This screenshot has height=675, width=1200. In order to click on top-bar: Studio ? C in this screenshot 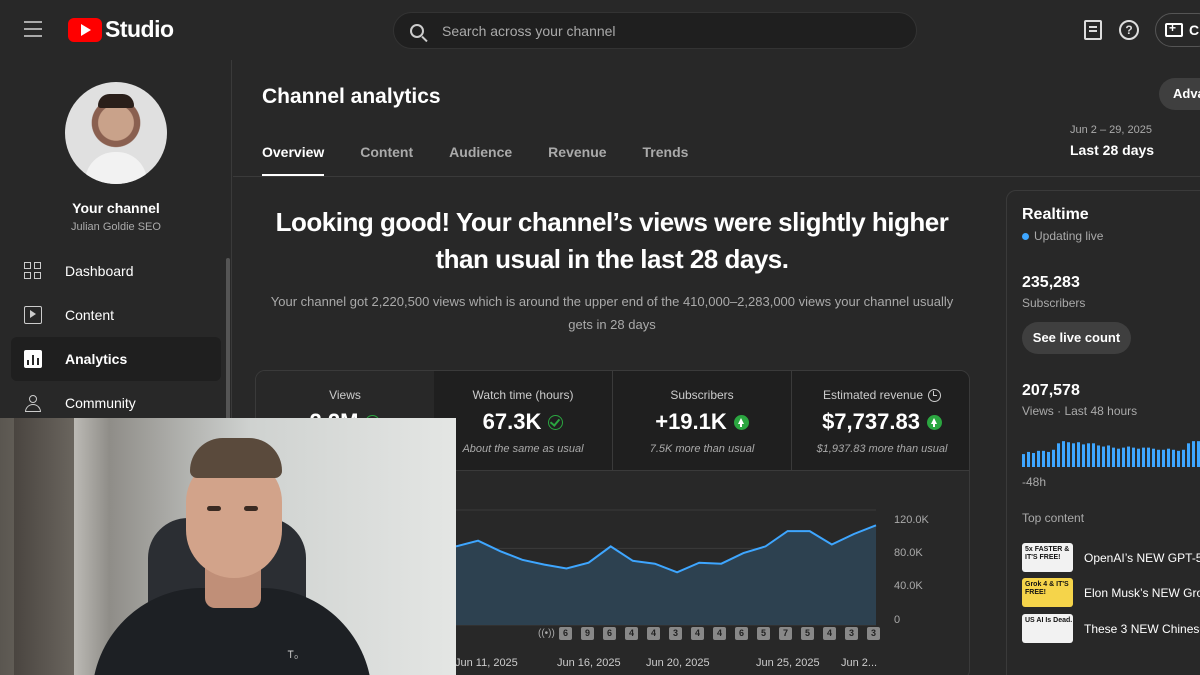, I will do `click(600, 30)`.